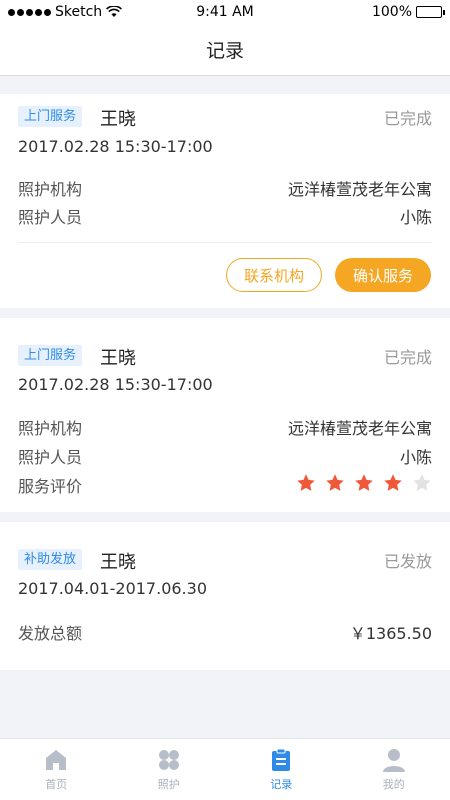  I want to click on records-icon, so click(281, 759).